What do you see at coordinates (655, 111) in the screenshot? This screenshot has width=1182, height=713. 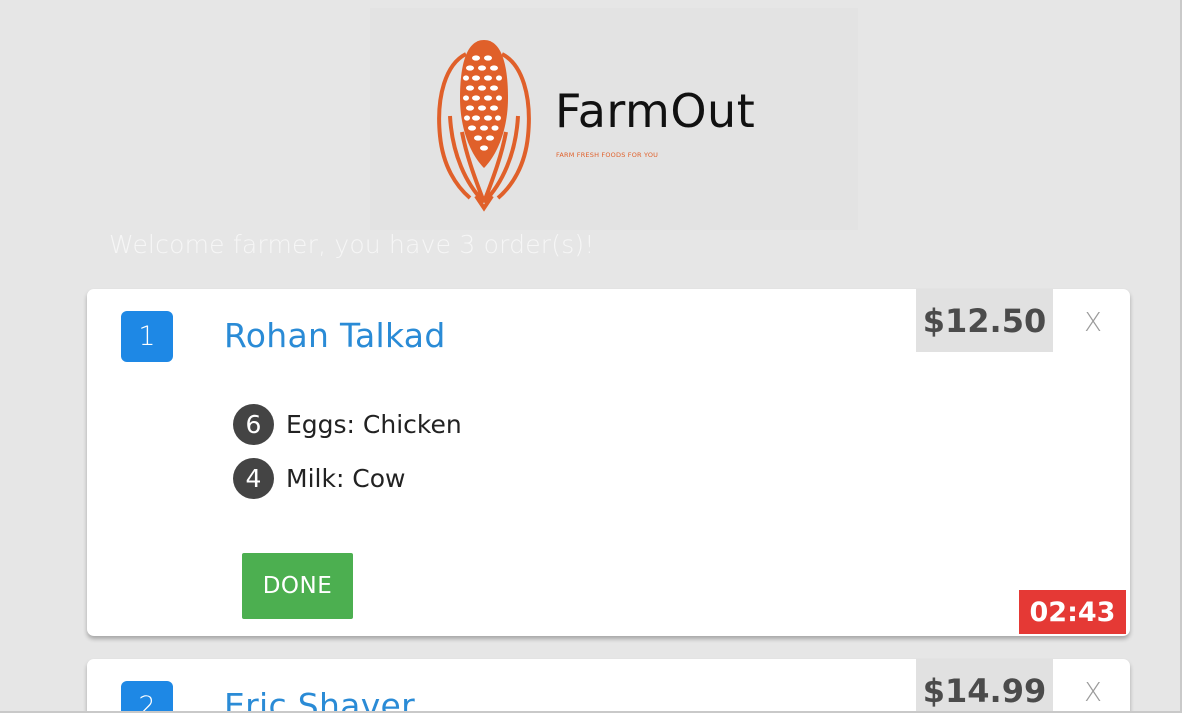 I see `brand-name: FarmOut` at bounding box center [655, 111].